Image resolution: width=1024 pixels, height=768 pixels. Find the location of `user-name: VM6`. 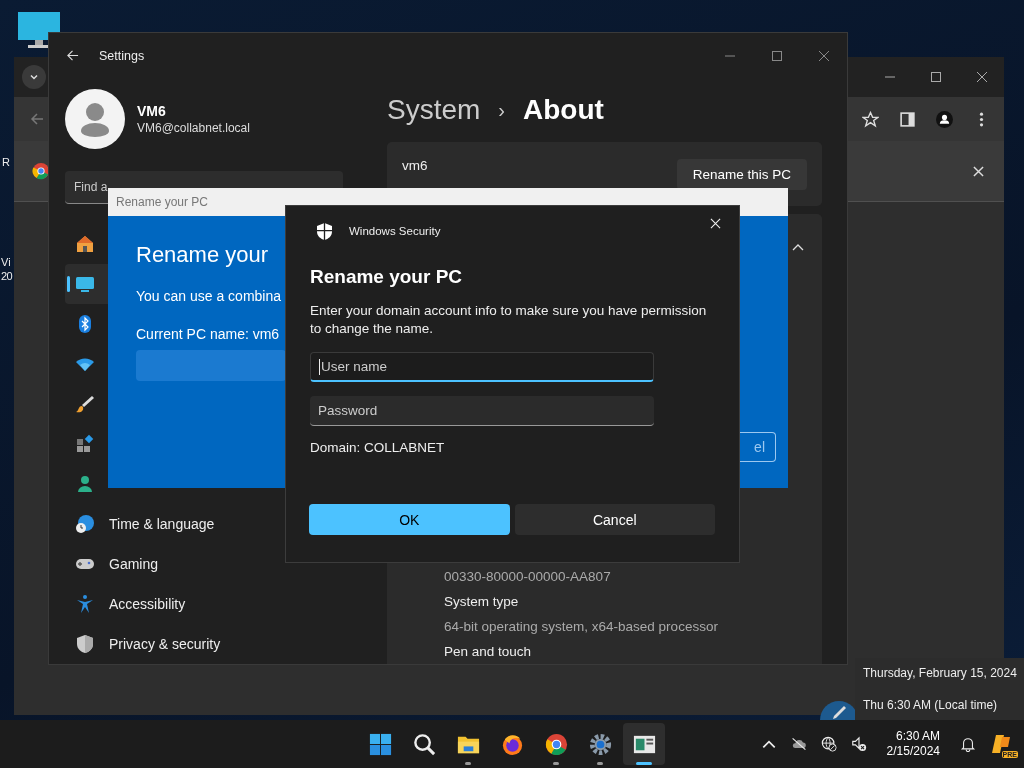

user-name: VM6 is located at coordinates (152, 111).